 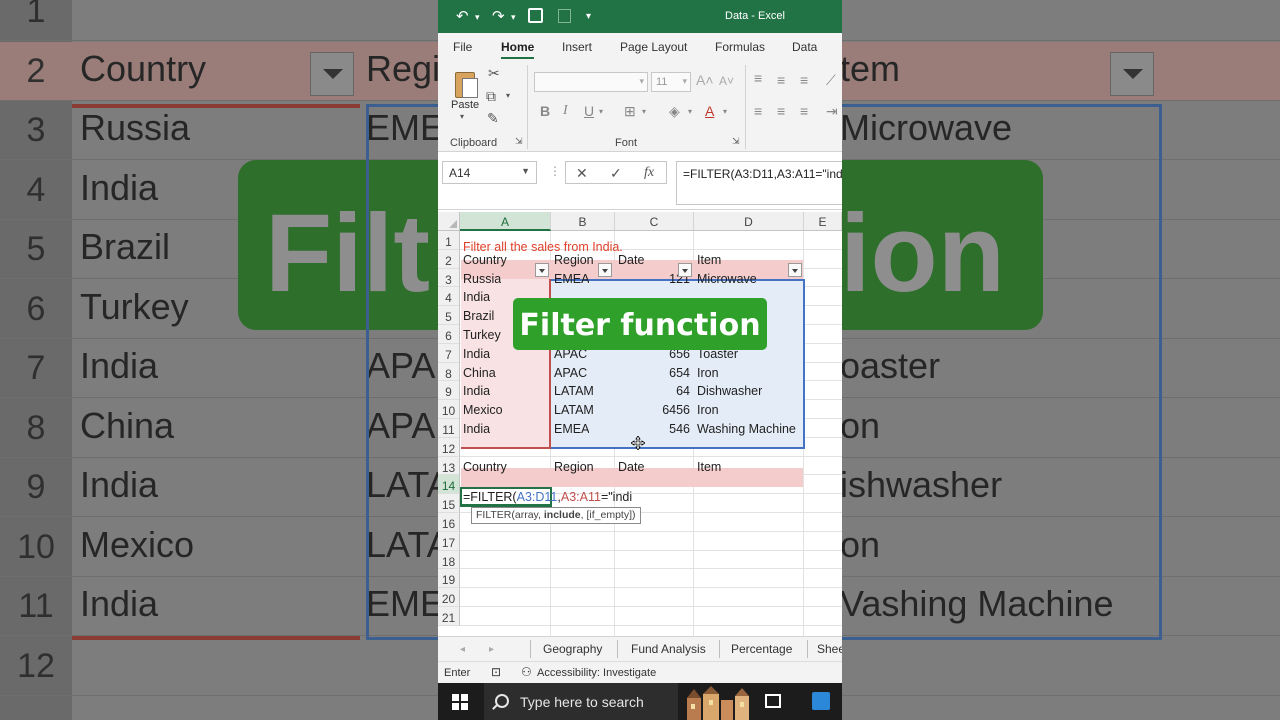 What do you see at coordinates (449, 597) in the screenshot?
I see `row-header-20: 20` at bounding box center [449, 597].